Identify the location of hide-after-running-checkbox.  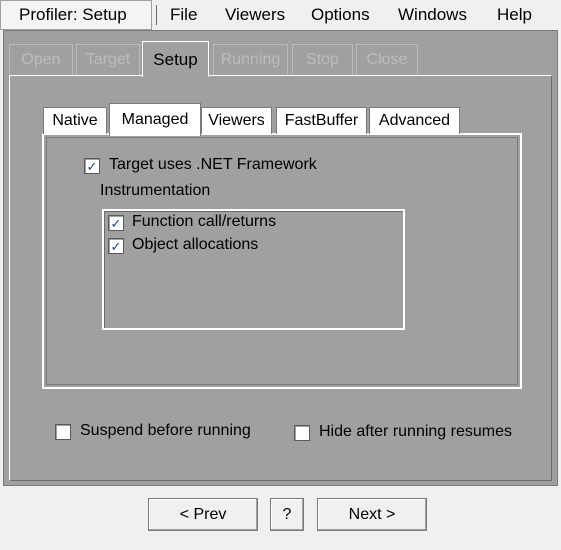
(302, 433).